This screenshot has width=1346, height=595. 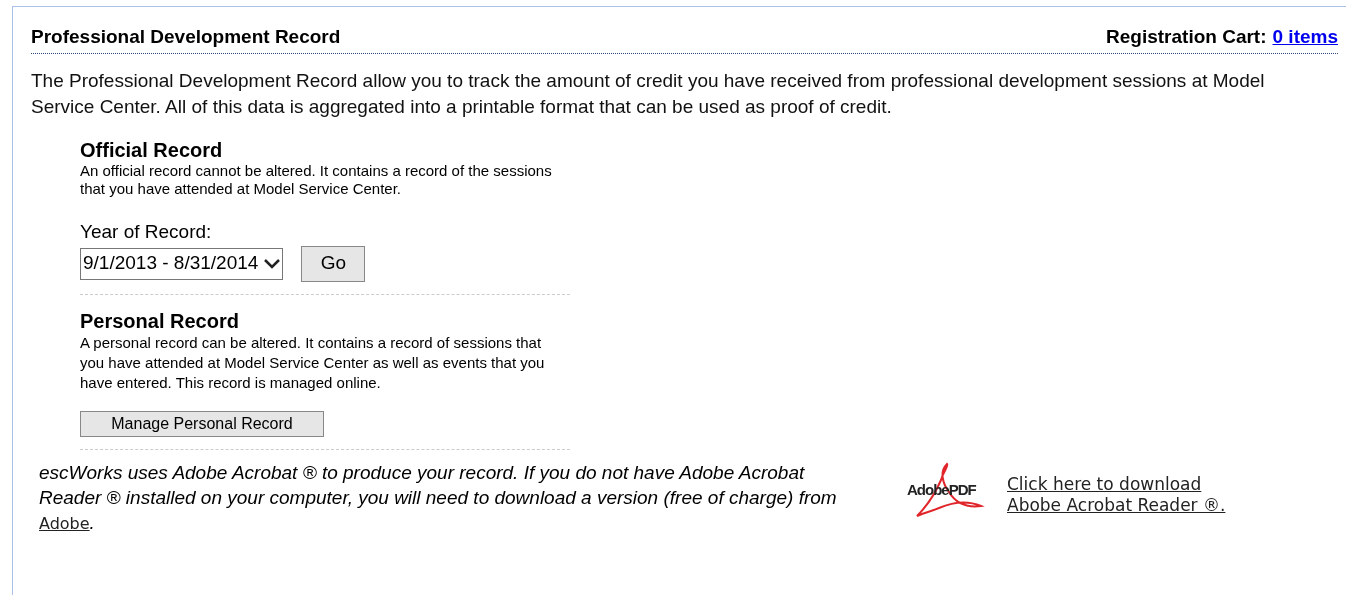 I want to click on section-description: A personal record can be altered. It contains a record of sessions that you have attended at Model Service Center as well as events that you have entered. This record is managed online., so click(x=313, y=362).